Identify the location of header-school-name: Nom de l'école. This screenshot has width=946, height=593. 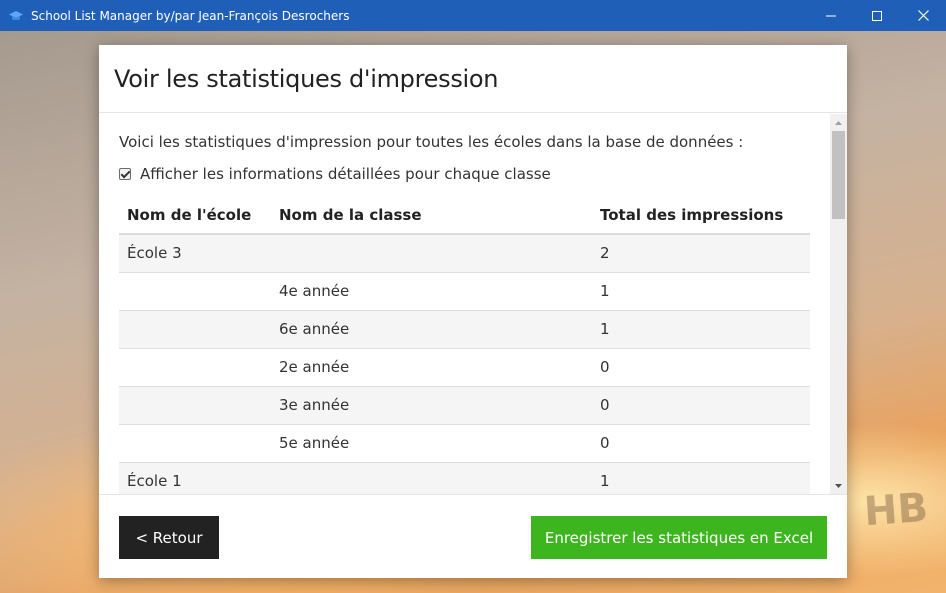
(195, 215).